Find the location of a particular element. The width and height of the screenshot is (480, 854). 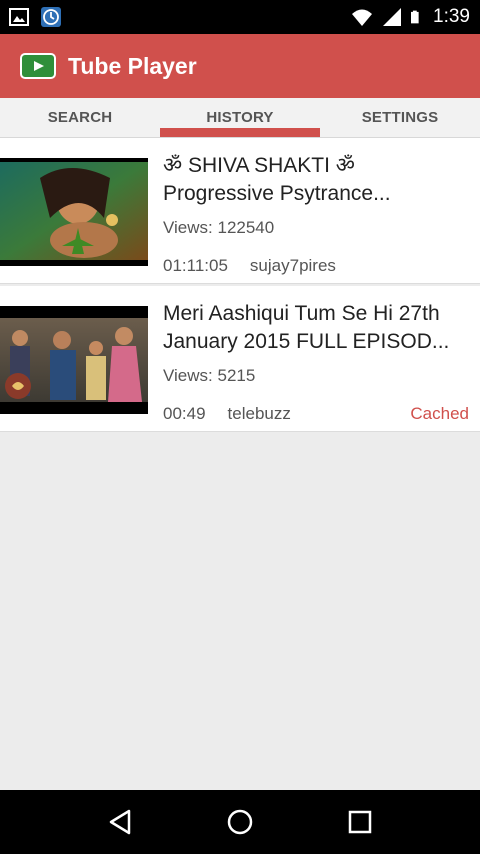

status-clock: 1:39 is located at coordinates (451, 16).